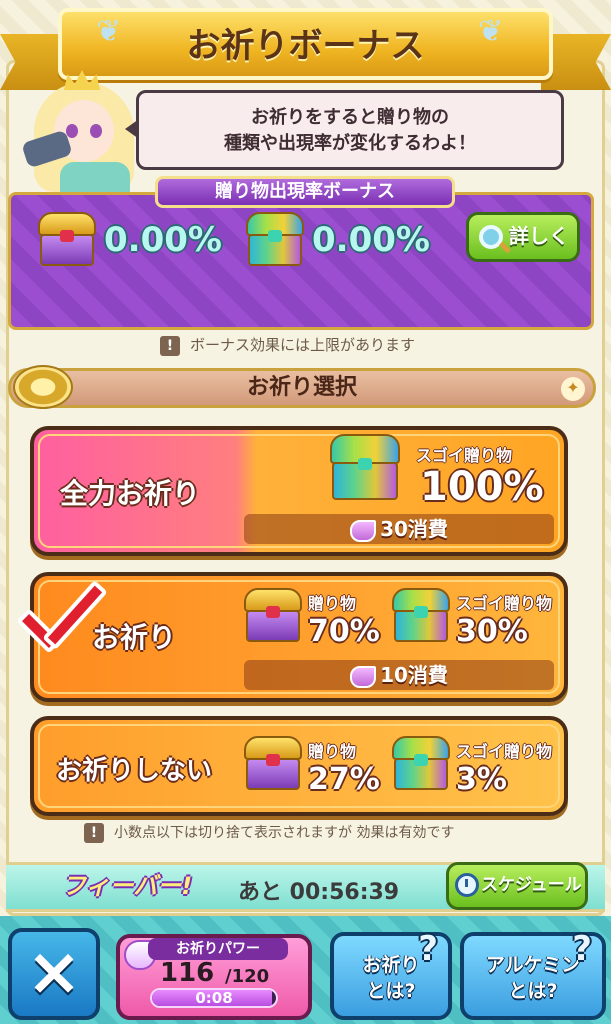  What do you see at coordinates (299, 491) in the screenshot?
I see `option-full-prayer: 全力お祈り スゴイ贈り物 100% 30消費` at bounding box center [299, 491].